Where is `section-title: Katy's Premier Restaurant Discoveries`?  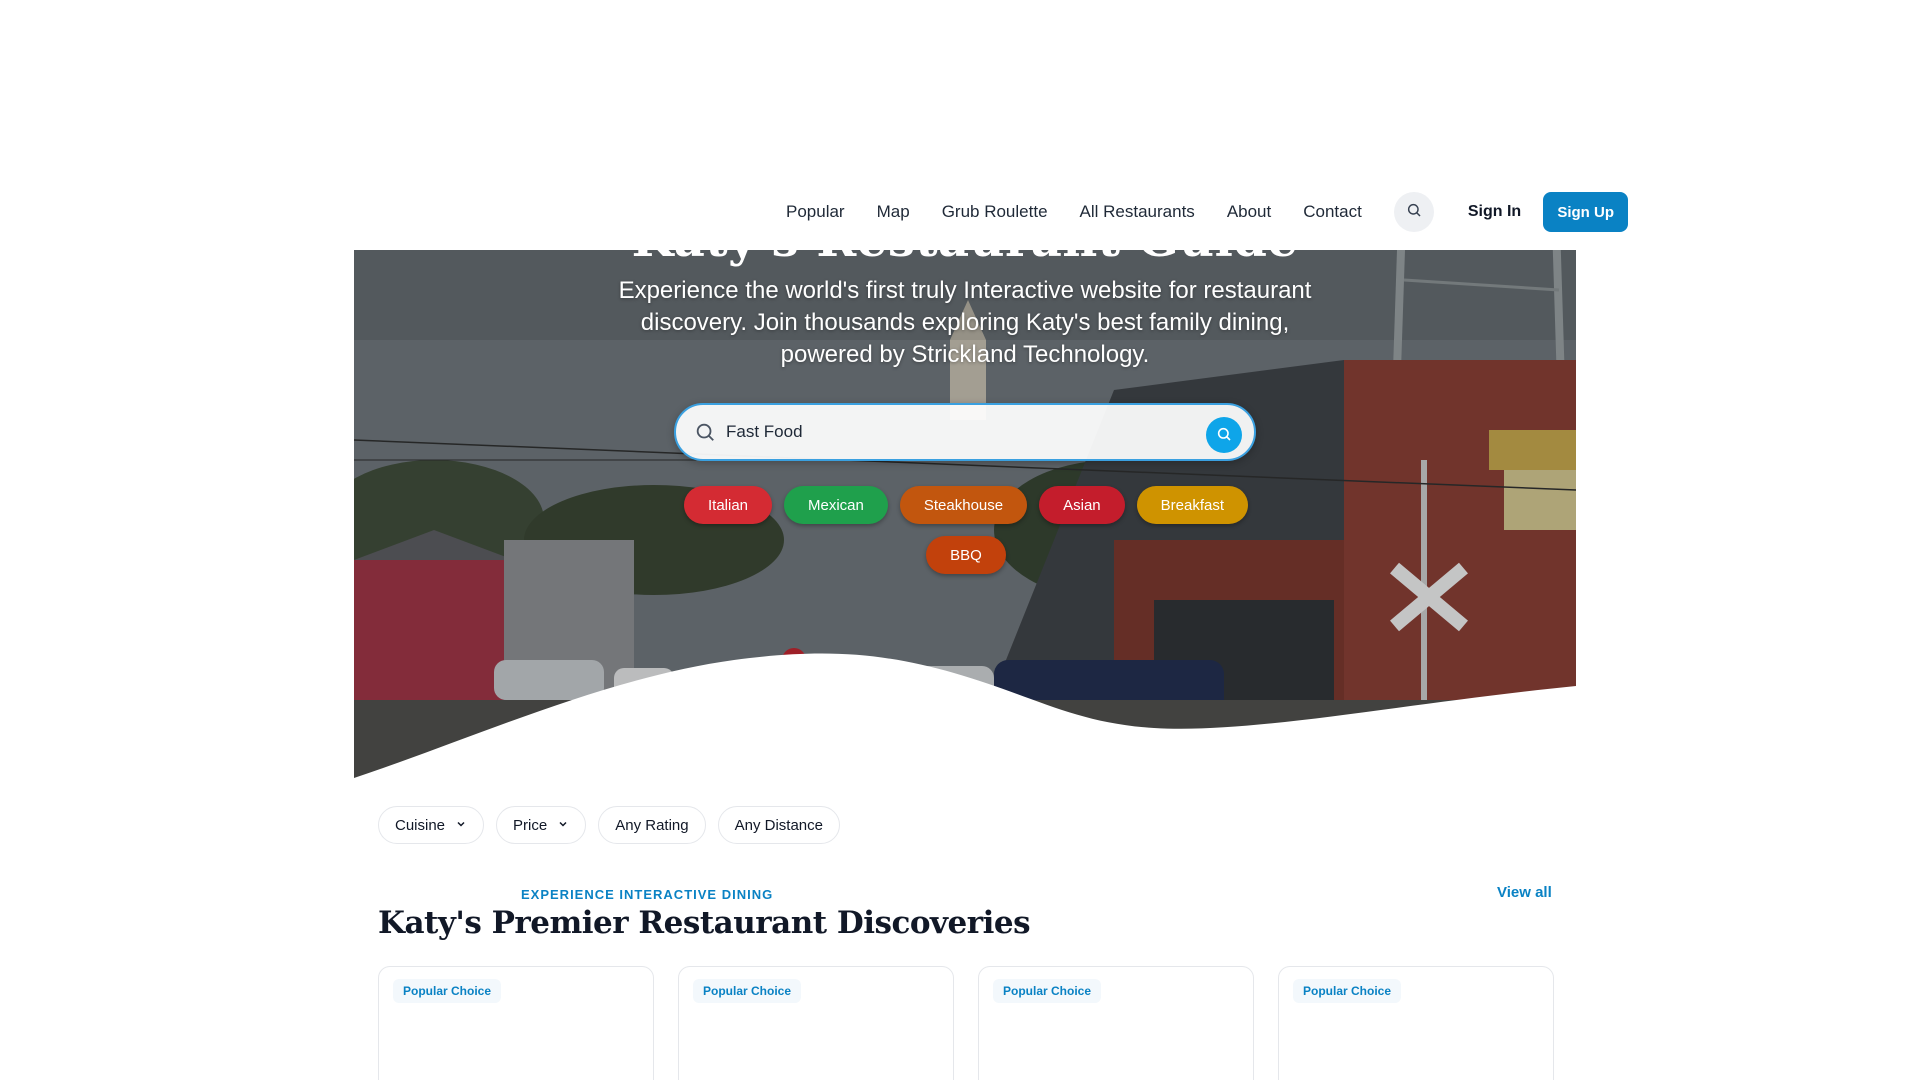
section-title: Katy's Premier Restaurant Discoveries is located at coordinates (704, 923).